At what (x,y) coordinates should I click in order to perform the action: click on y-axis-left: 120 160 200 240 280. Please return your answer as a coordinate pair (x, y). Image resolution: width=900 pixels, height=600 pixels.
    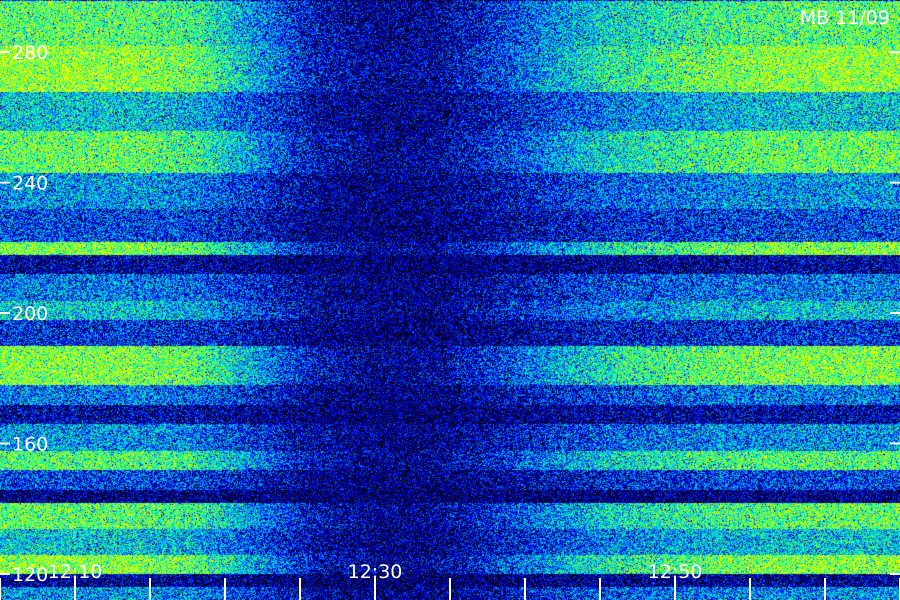
    Looking at the image, I should click on (24, 314).